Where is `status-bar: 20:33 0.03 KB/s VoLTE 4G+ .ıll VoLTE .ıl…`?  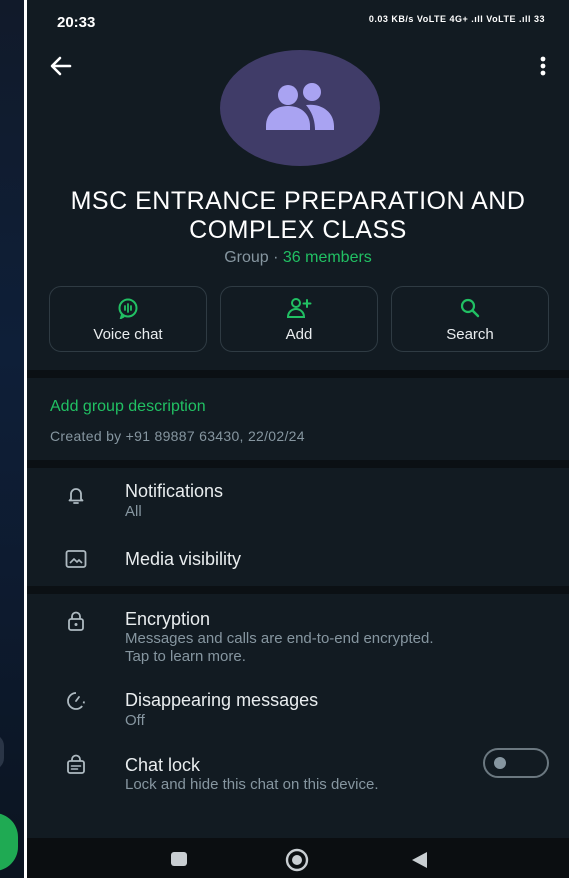
status-bar: 20:33 0.03 KB/s VoLTE 4G+ .ıll VoLTE .ıl… is located at coordinates (298, 20).